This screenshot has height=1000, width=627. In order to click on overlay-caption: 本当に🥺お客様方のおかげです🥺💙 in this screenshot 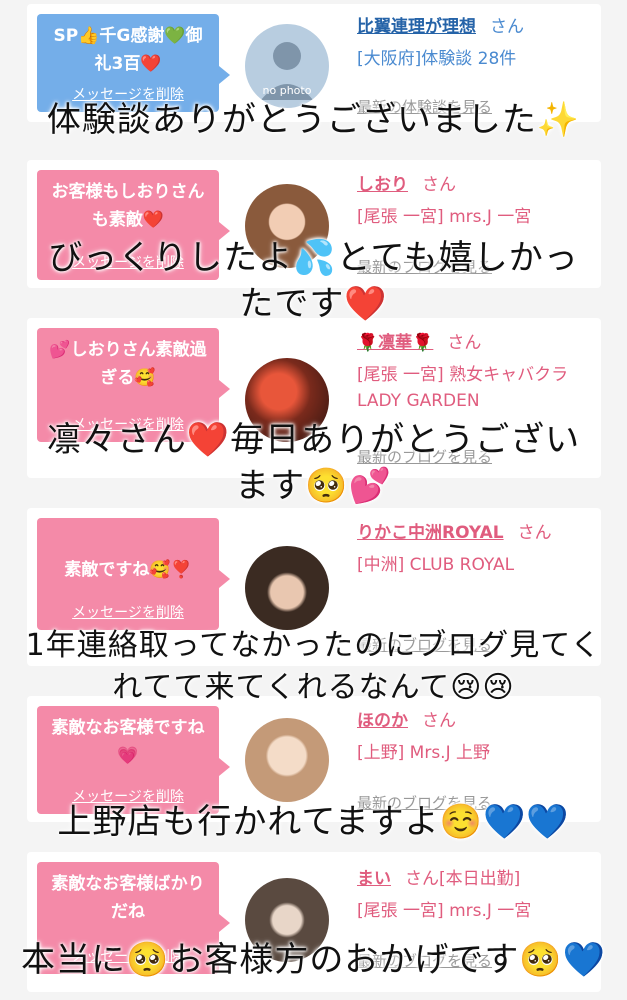, I will do `click(313, 960)`.